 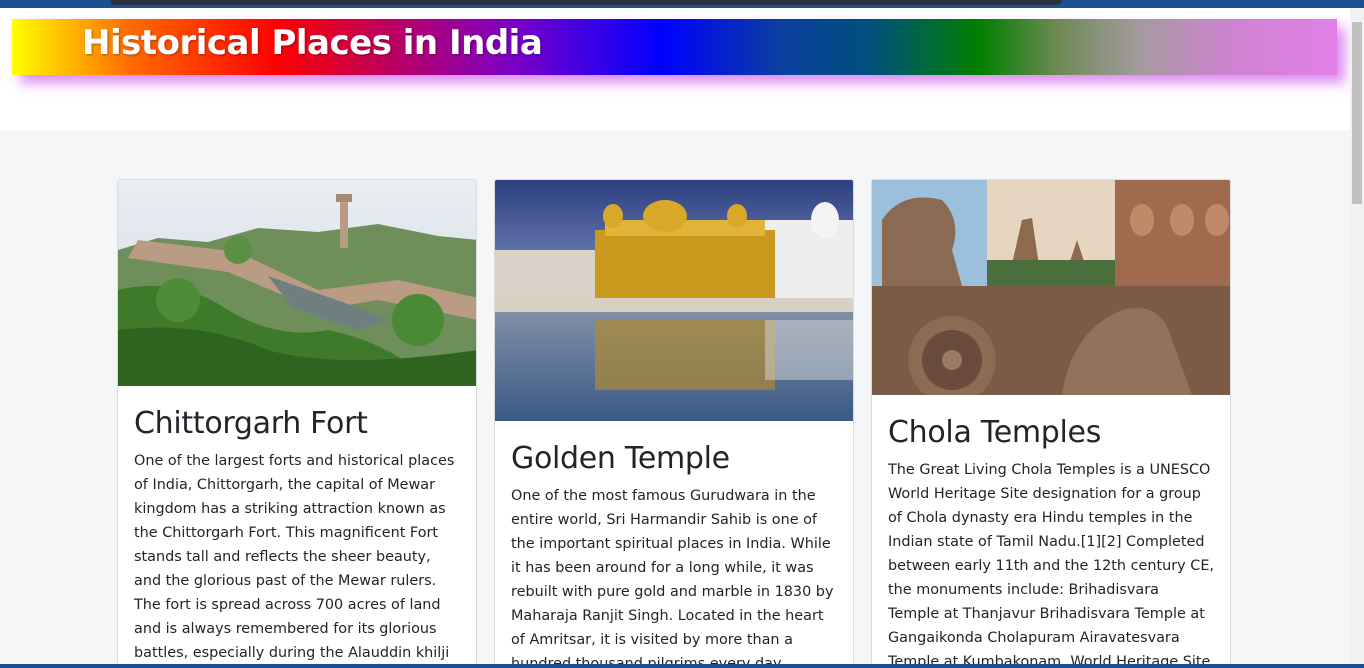 I want to click on chola-temples-image, so click(x=1051, y=287).